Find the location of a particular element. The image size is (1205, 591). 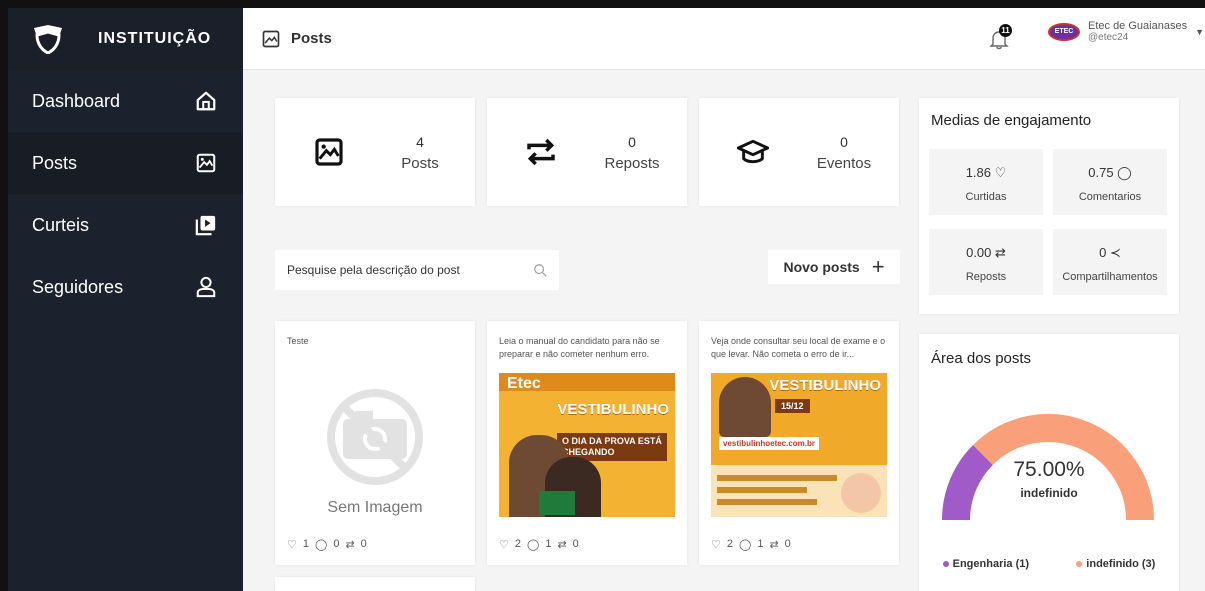

sidebar-item-curteis: Curteis is located at coordinates (125, 225).